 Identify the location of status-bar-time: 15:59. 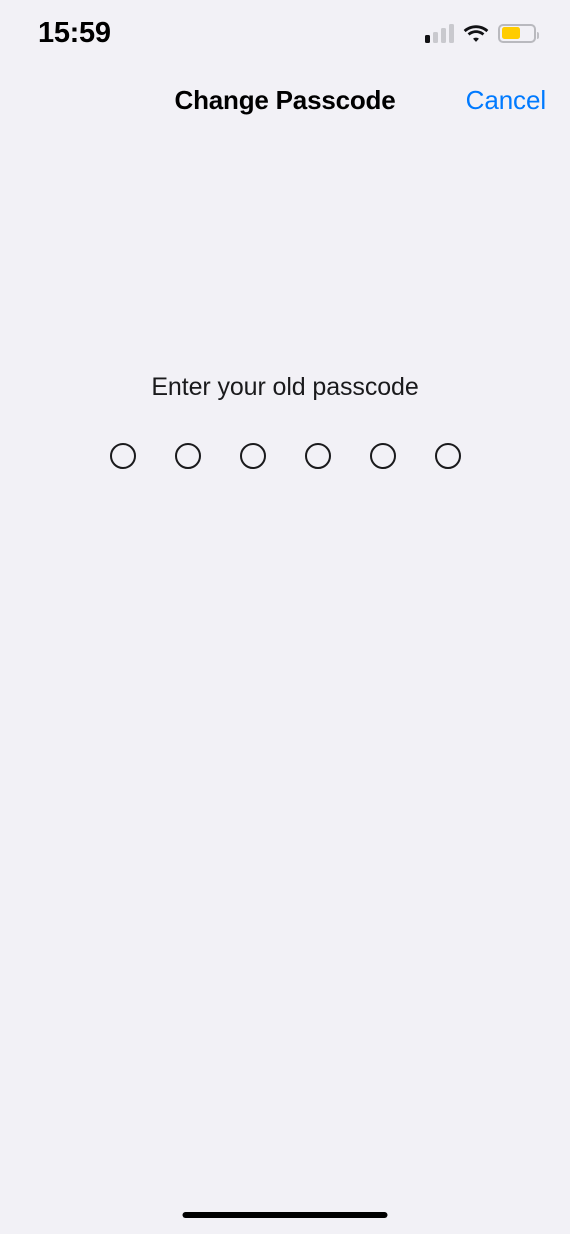
(74, 32).